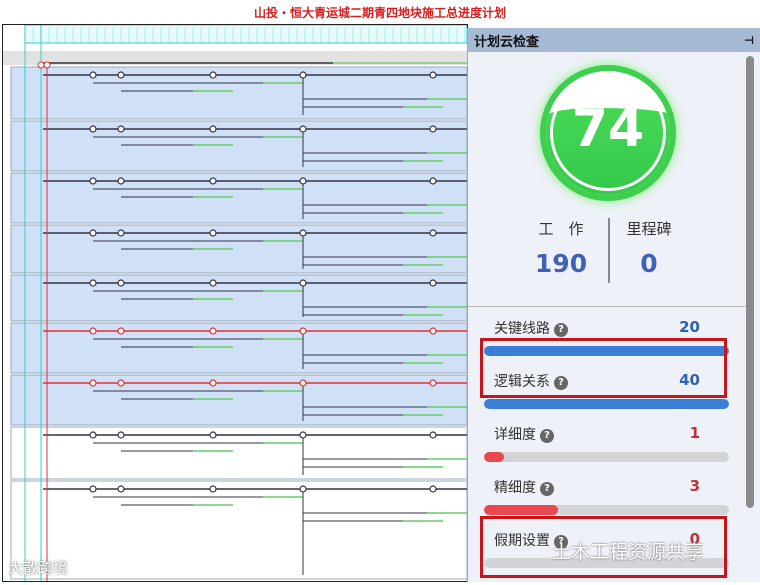  Describe the element at coordinates (609, 328) in the screenshot. I see `metric-row: 关键线路? 20` at that location.